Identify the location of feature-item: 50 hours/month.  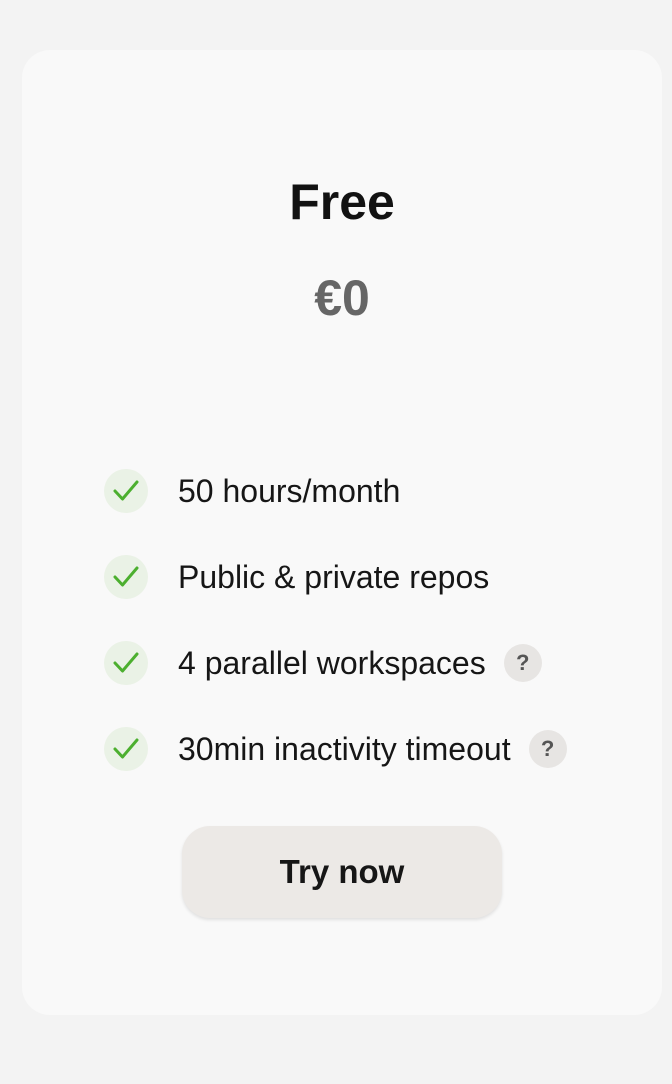
(384, 491).